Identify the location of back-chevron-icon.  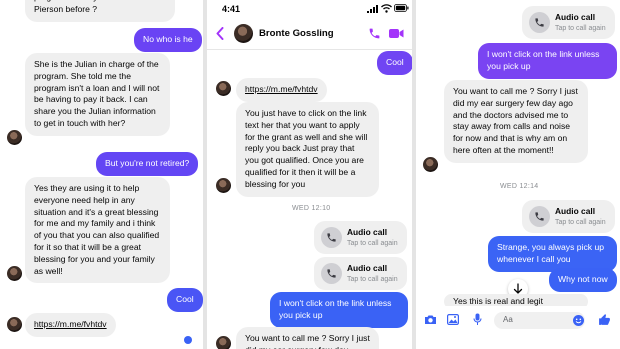
(220, 33).